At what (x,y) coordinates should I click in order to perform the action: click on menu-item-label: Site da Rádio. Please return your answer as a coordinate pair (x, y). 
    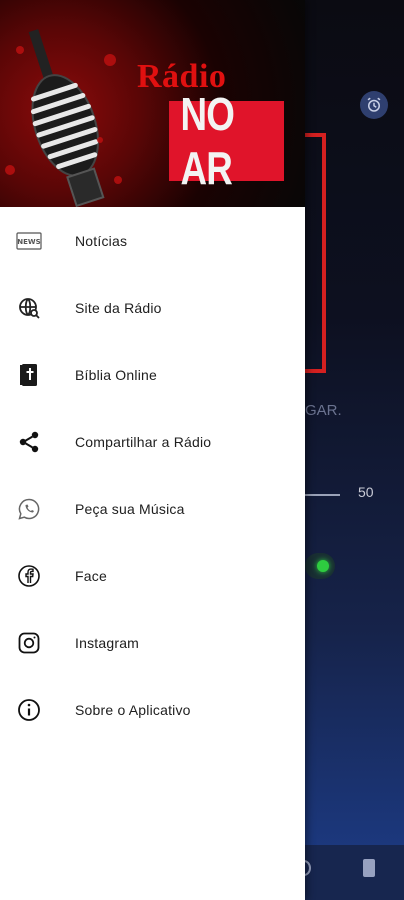
    Looking at the image, I should click on (118, 307).